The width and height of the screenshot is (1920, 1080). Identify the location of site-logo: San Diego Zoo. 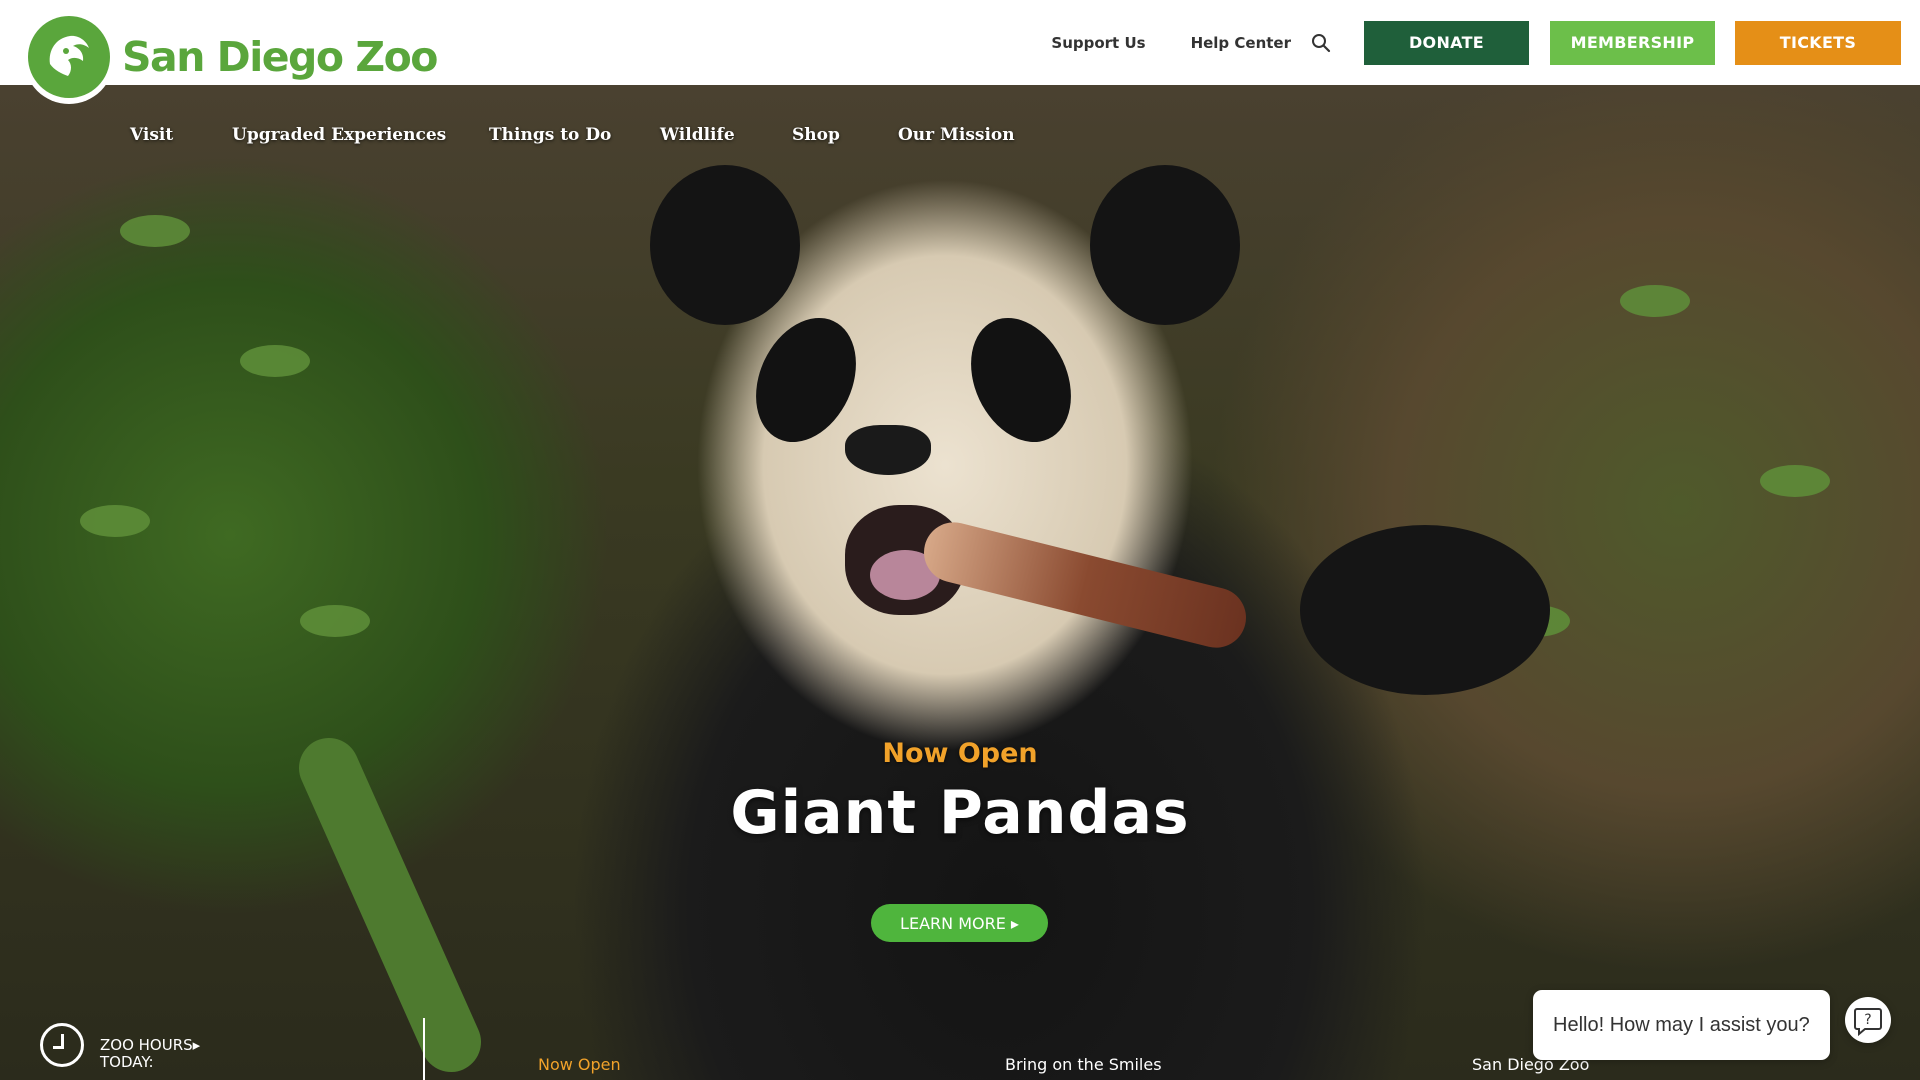
(231, 59).